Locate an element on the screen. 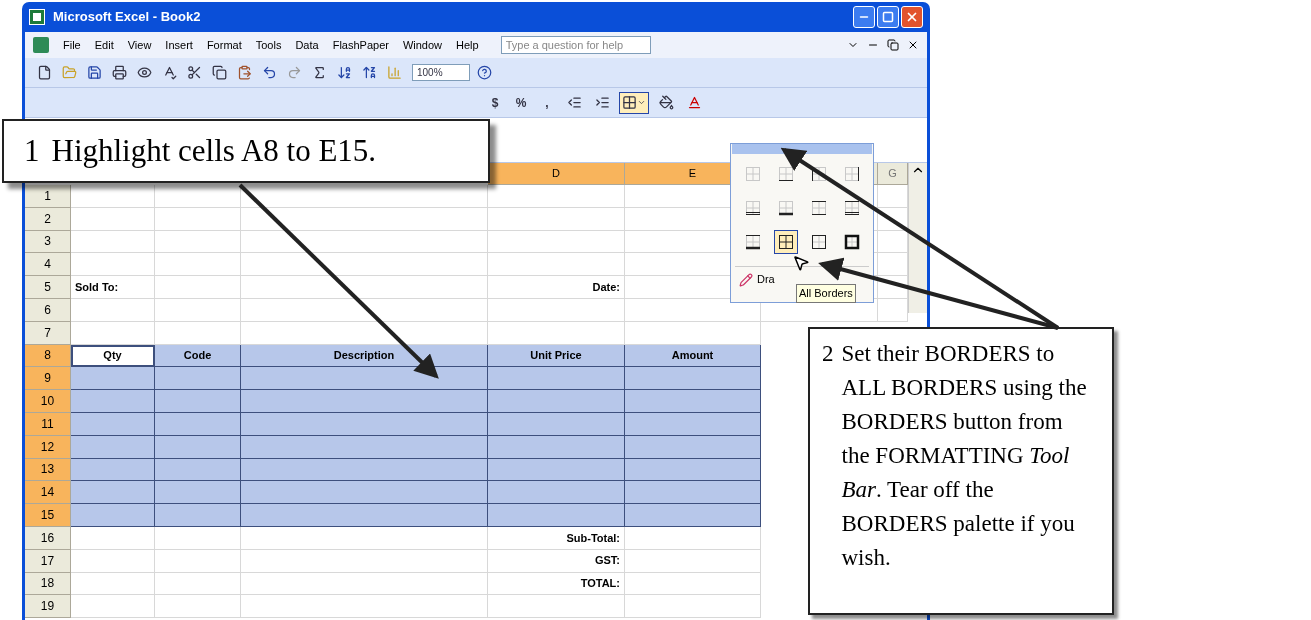 Image resolution: width=1311 pixels, height=620 pixels. step-number: 2 is located at coordinates (828, 354).